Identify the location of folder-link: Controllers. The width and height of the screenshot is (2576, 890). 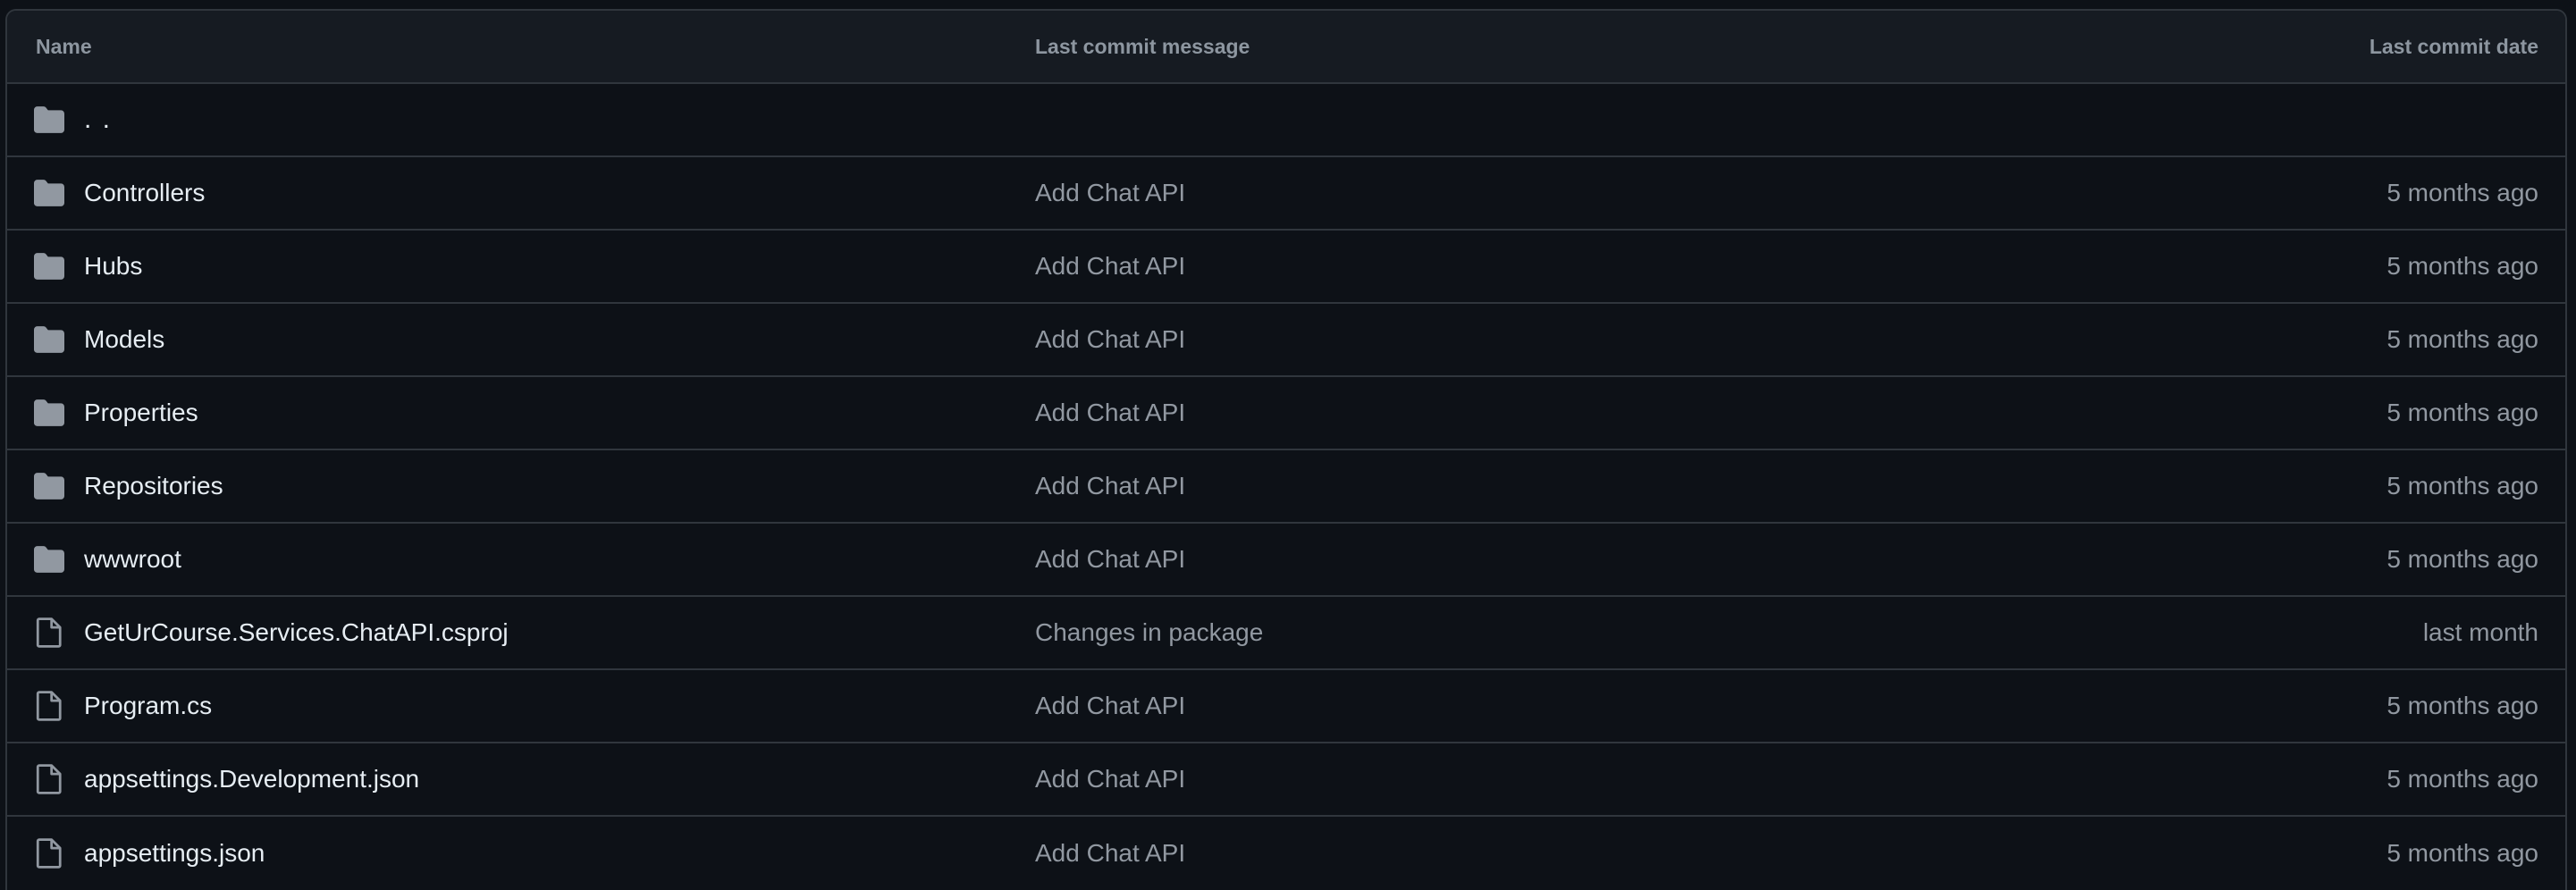
(145, 193).